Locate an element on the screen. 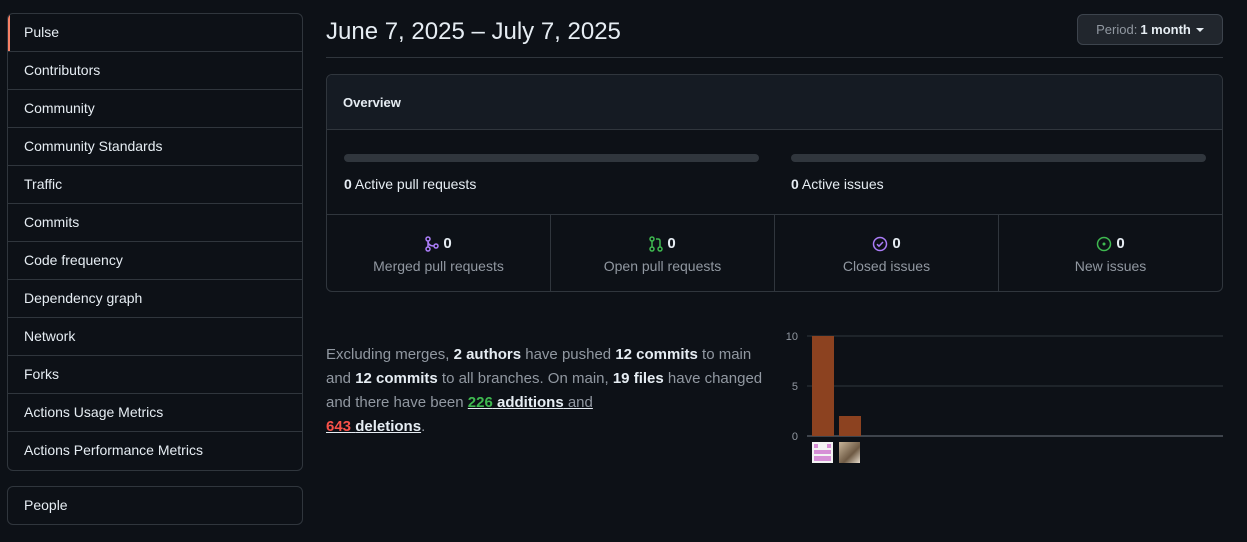  pull-request-icon is located at coordinates (656, 243).